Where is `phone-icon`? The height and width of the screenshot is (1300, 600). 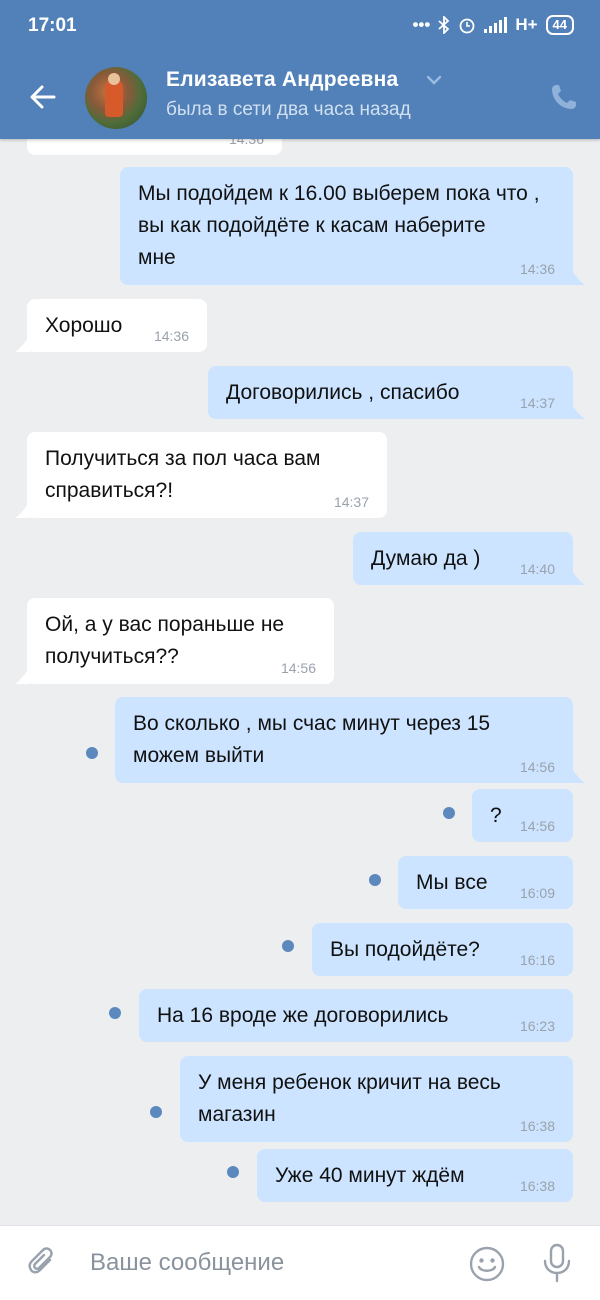 phone-icon is located at coordinates (564, 97).